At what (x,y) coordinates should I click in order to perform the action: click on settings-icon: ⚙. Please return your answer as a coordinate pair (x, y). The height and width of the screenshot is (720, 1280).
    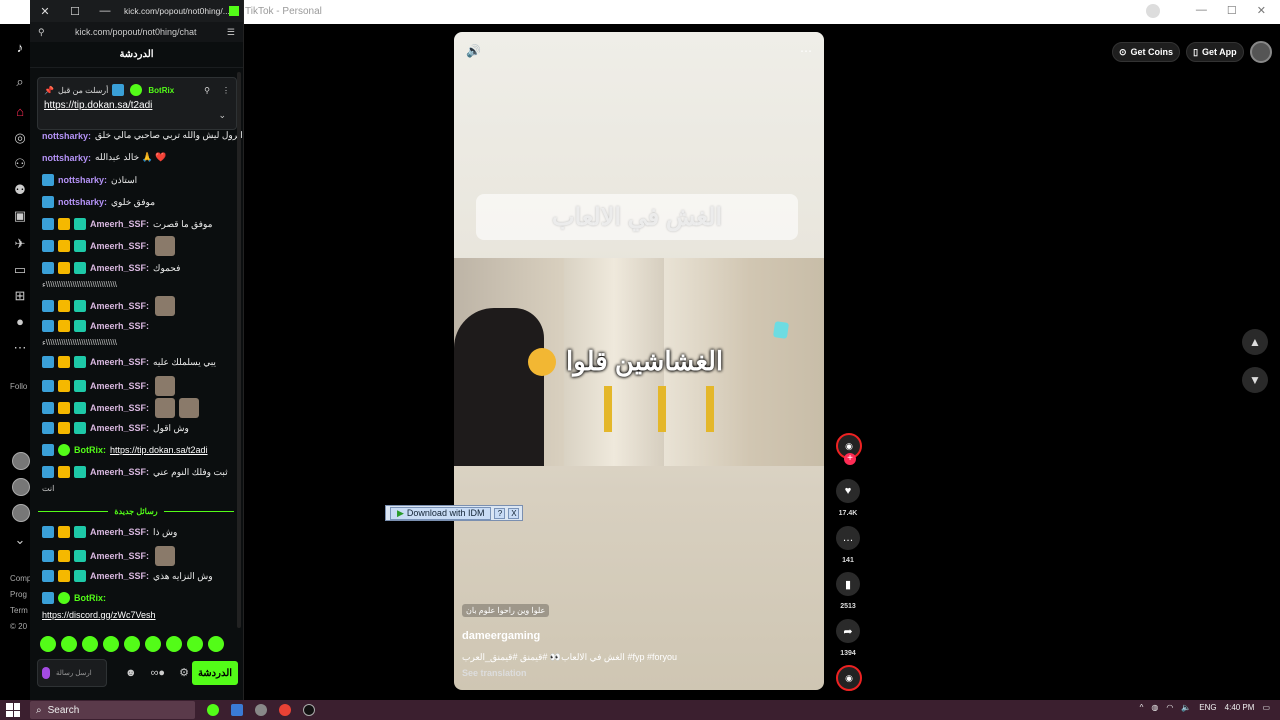
    Looking at the image, I should click on (184, 672).